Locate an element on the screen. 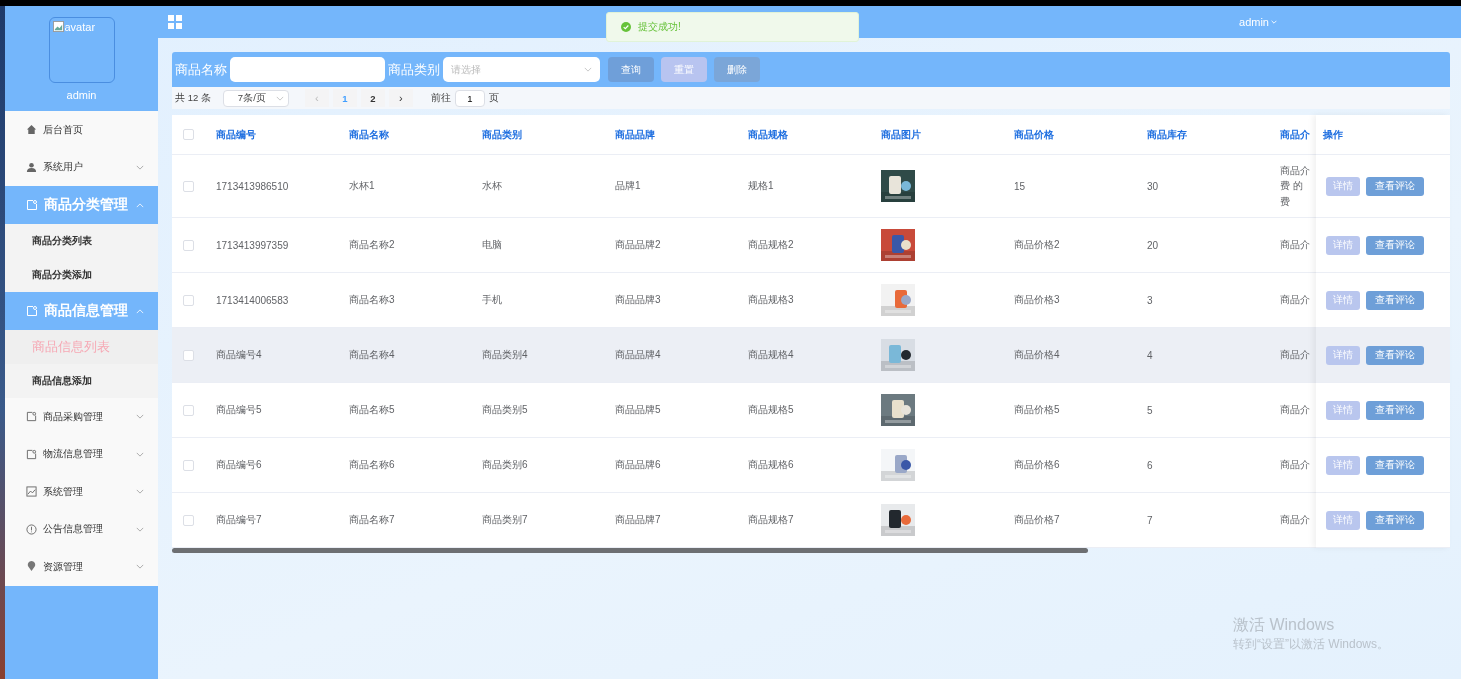 The image size is (1461, 679). table-cell-text: 商品价格3 is located at coordinates (1037, 300).